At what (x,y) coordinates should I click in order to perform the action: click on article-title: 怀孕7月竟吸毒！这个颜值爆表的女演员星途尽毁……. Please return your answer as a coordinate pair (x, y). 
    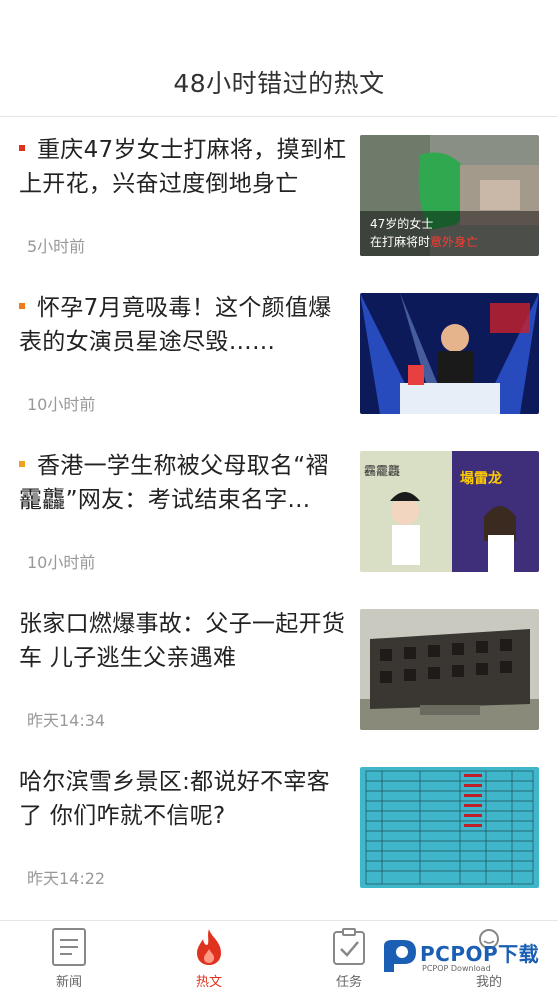
    Looking at the image, I should click on (183, 325).